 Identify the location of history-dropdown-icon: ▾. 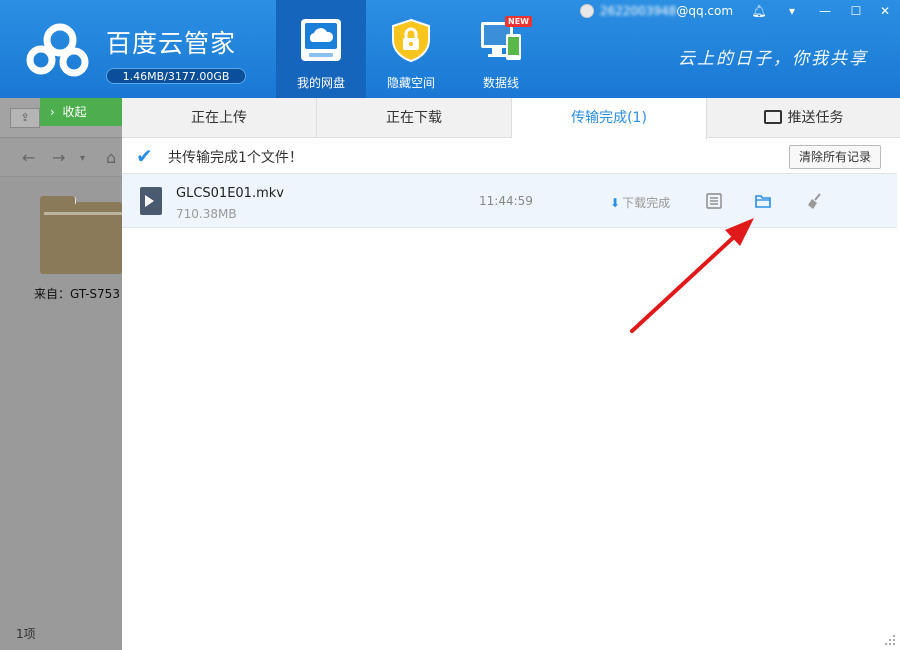
(82, 158).